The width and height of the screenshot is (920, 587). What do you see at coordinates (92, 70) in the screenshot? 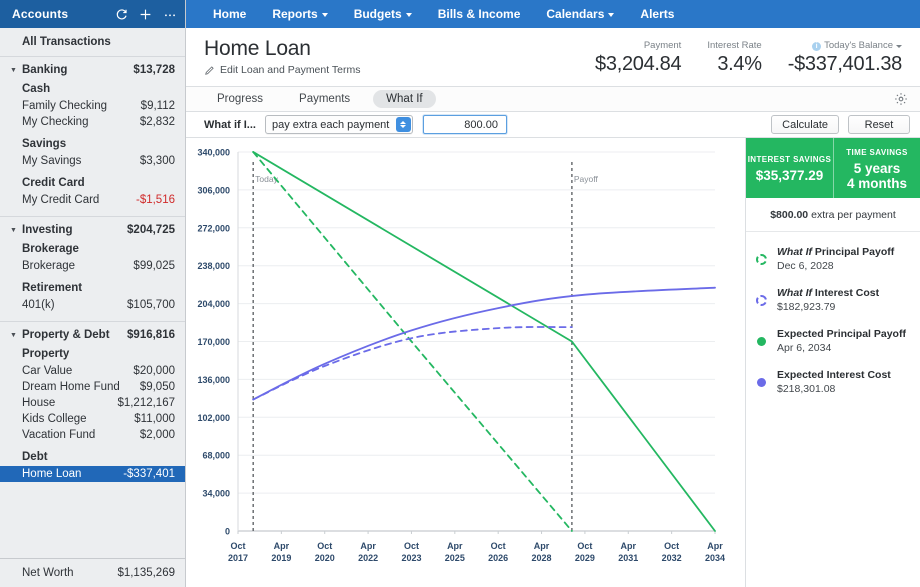
I see `sidebar-group-banking: ▼ Banking $13,728` at bounding box center [92, 70].